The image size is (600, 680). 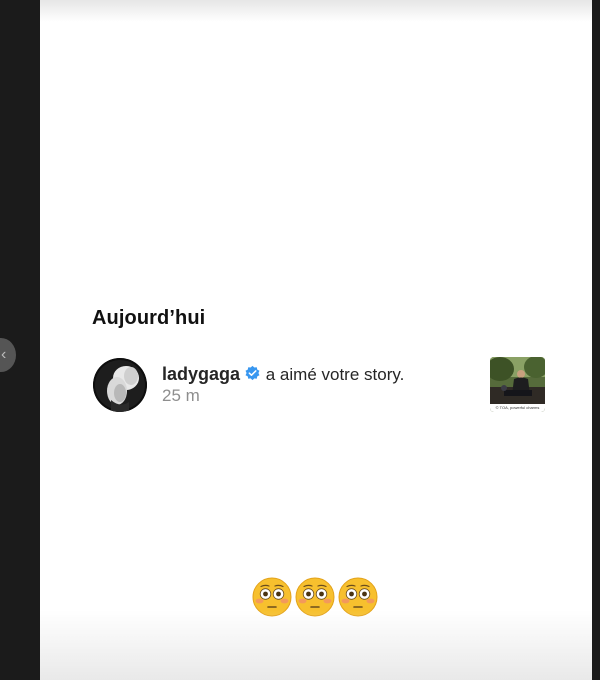 What do you see at coordinates (287, 385) in the screenshot?
I see `notification-text: ladygaga a aimé votre story. 25 m` at bounding box center [287, 385].